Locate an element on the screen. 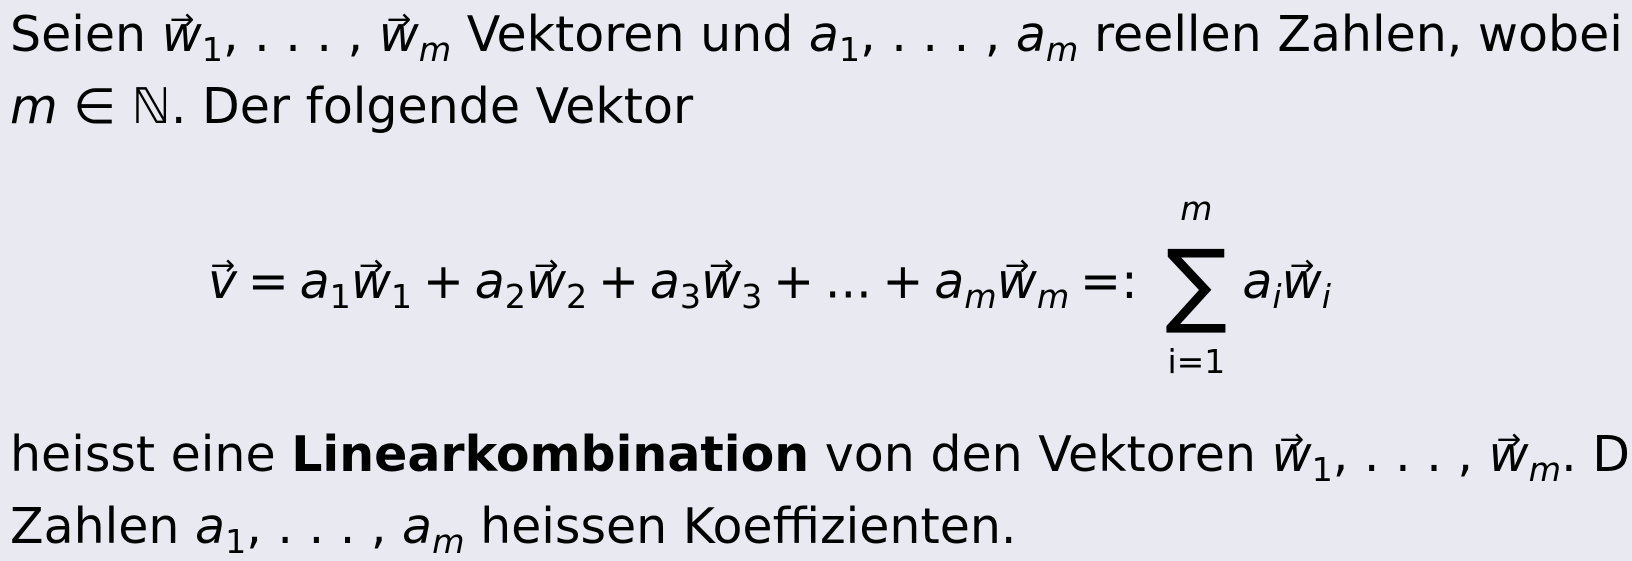 This screenshot has height=561, width=1632. sum-upper-limit: m is located at coordinates (1196, 208).